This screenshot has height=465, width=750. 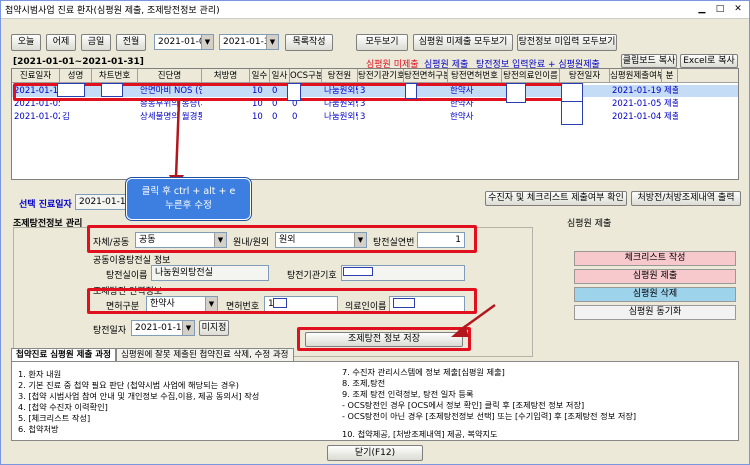 I want to click on hira-checklist-button: 수진자 및 체크리스트 제출여부 확인, so click(x=556, y=198).